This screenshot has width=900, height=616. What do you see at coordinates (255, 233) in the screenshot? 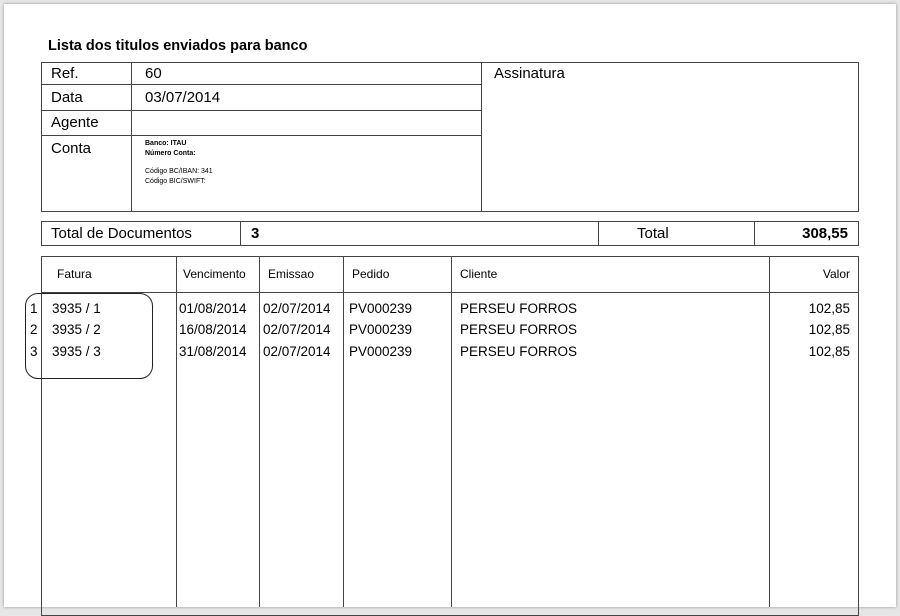
I see `total-docs-value: 3` at bounding box center [255, 233].